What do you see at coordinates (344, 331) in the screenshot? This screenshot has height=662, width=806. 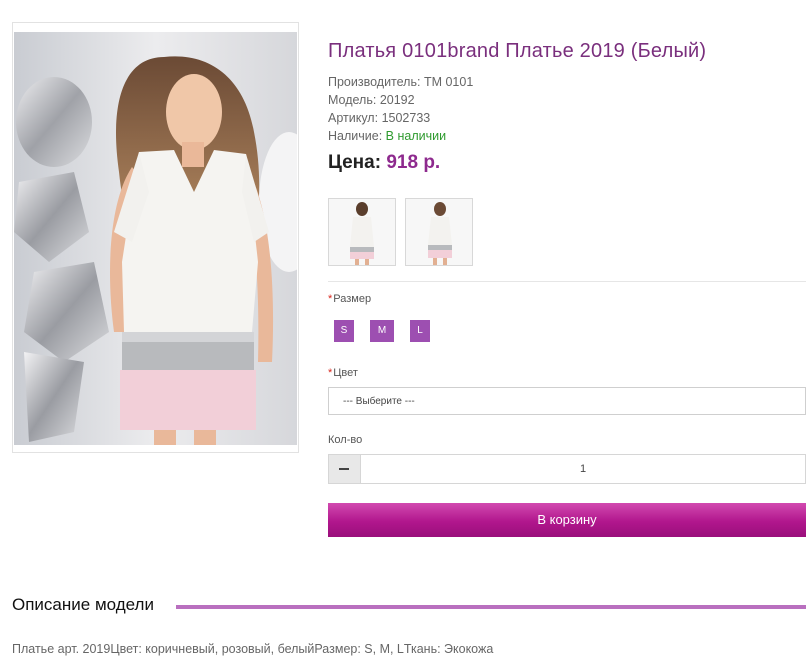 I see `size-option-s: S` at bounding box center [344, 331].